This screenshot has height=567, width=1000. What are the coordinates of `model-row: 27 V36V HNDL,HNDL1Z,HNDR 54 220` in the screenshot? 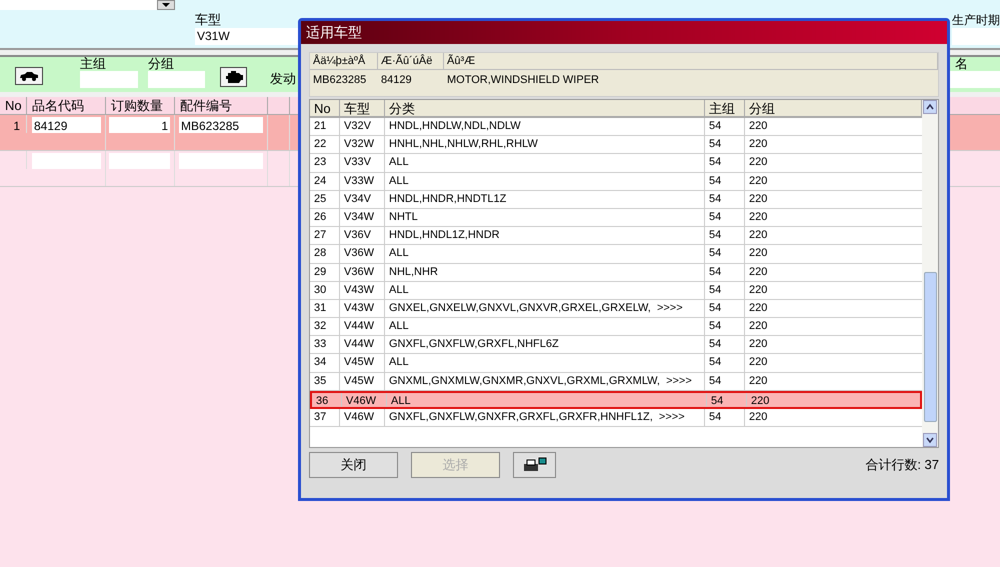 It's located at (616, 236).